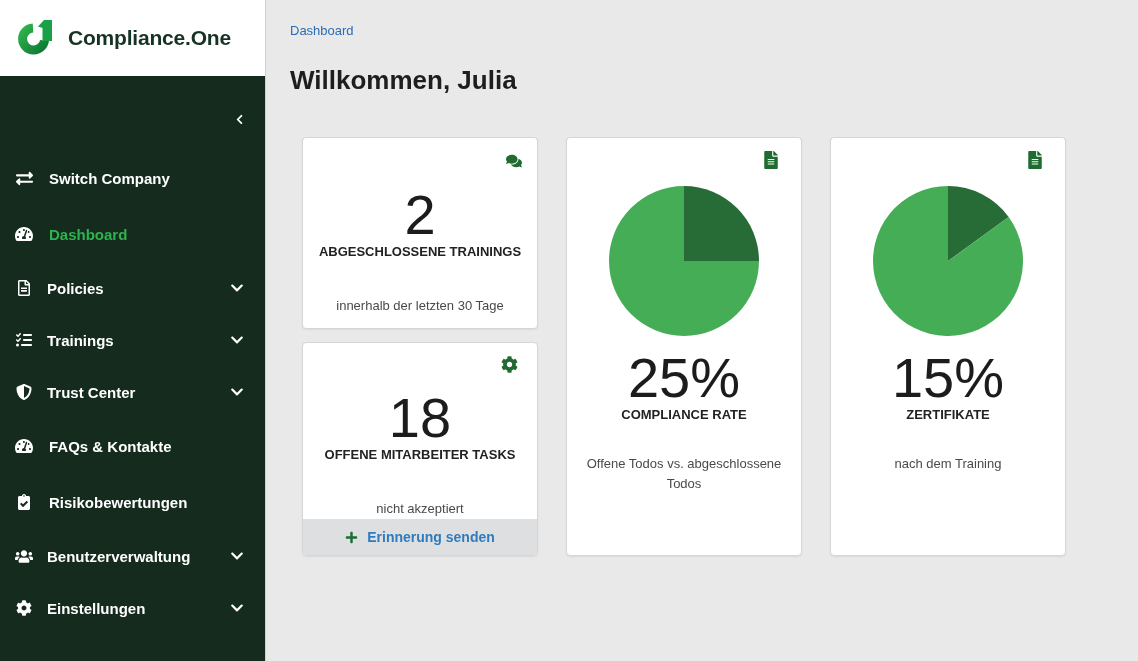  What do you see at coordinates (514, 161) in the screenshot?
I see `chat-bubbles-icon` at bounding box center [514, 161].